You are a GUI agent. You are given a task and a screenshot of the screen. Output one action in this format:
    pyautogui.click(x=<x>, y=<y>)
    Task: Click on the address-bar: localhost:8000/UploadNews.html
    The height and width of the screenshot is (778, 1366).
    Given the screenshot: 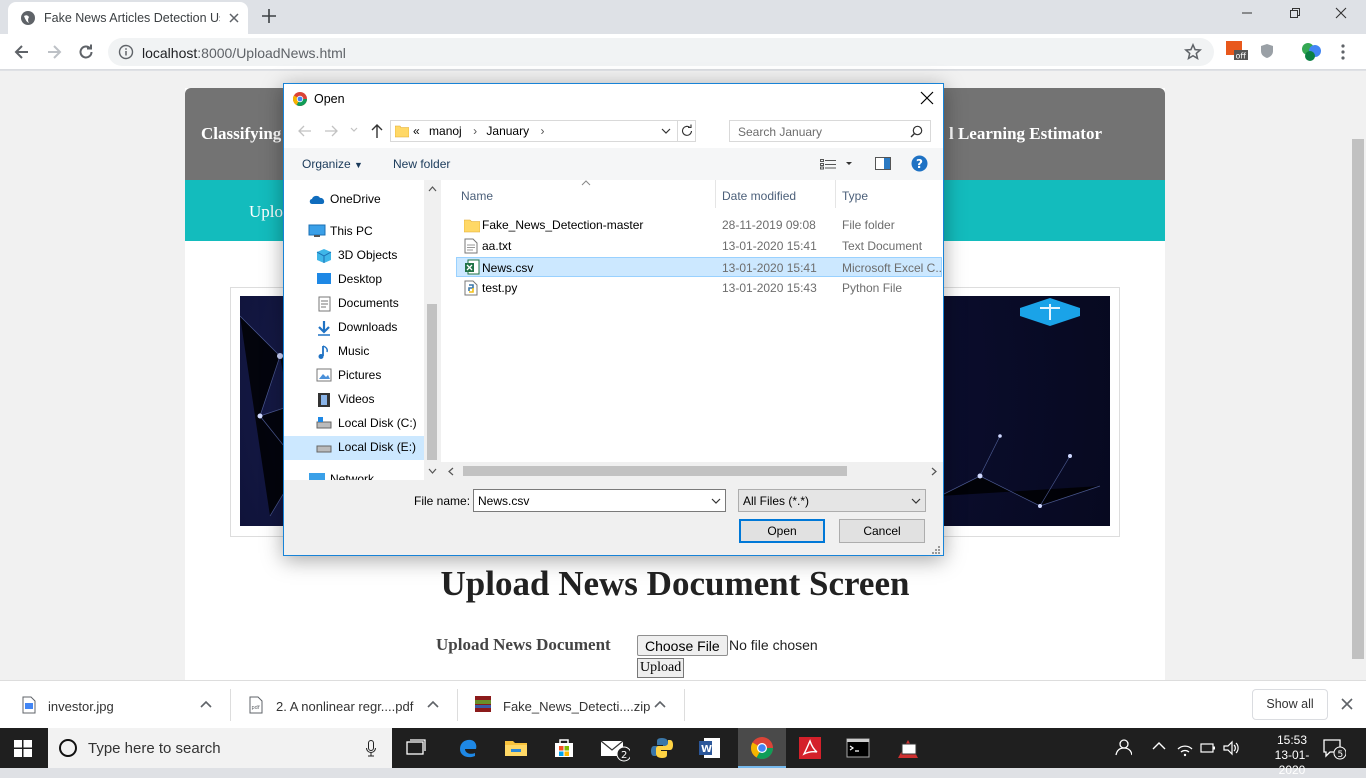 What is the action you would take?
    pyautogui.click(x=661, y=52)
    